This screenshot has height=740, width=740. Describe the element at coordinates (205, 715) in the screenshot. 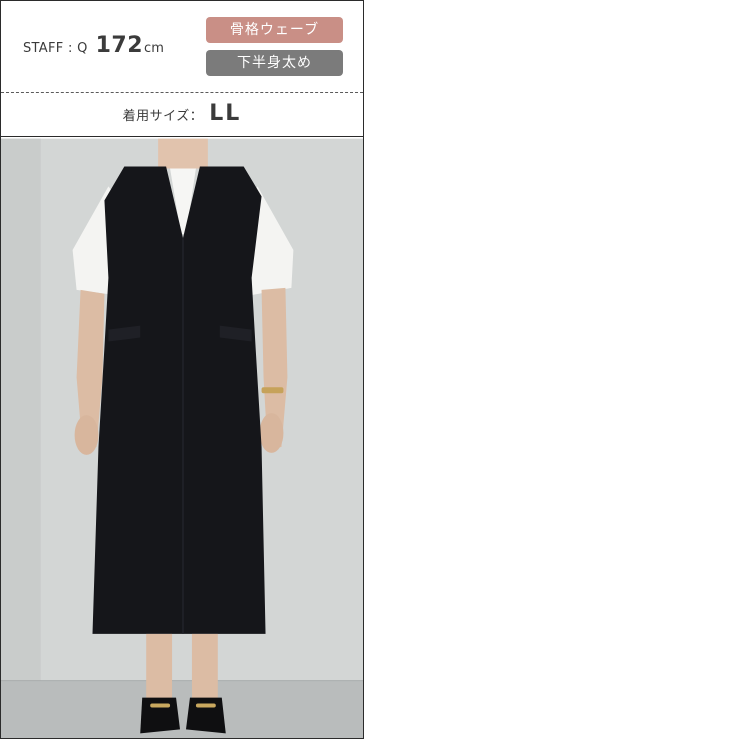

I see `right-loafer` at that location.